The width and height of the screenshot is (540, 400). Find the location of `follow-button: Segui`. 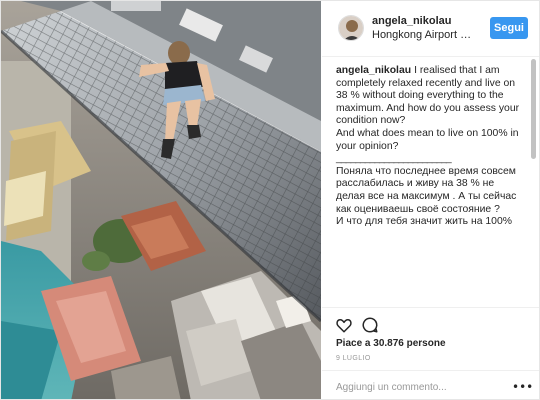

follow-button: Segui is located at coordinates (509, 28).